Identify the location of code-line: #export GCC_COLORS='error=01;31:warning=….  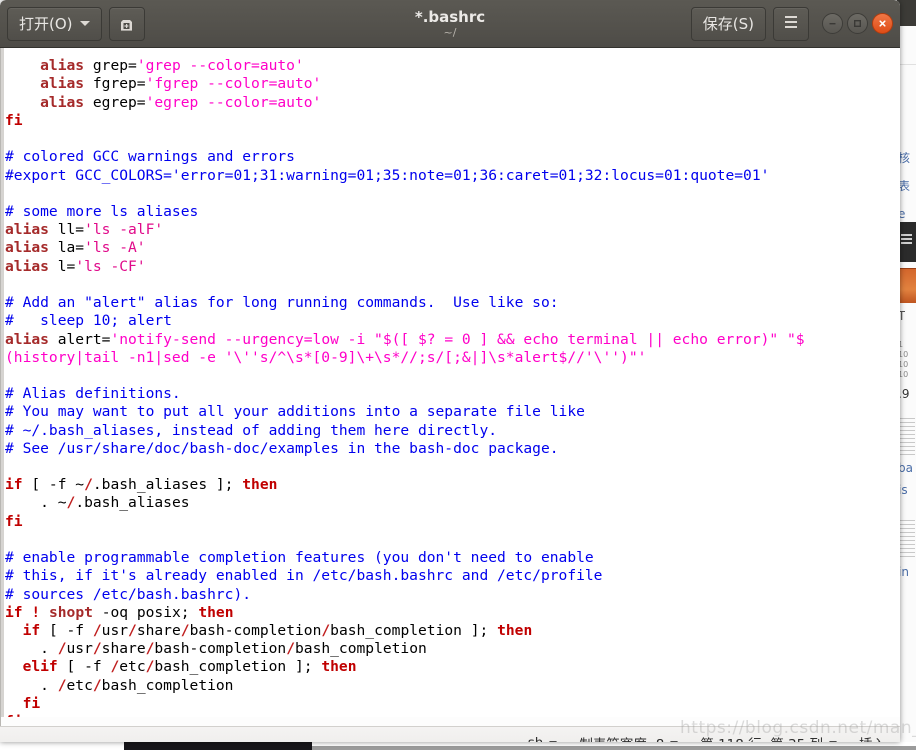
(387, 175).